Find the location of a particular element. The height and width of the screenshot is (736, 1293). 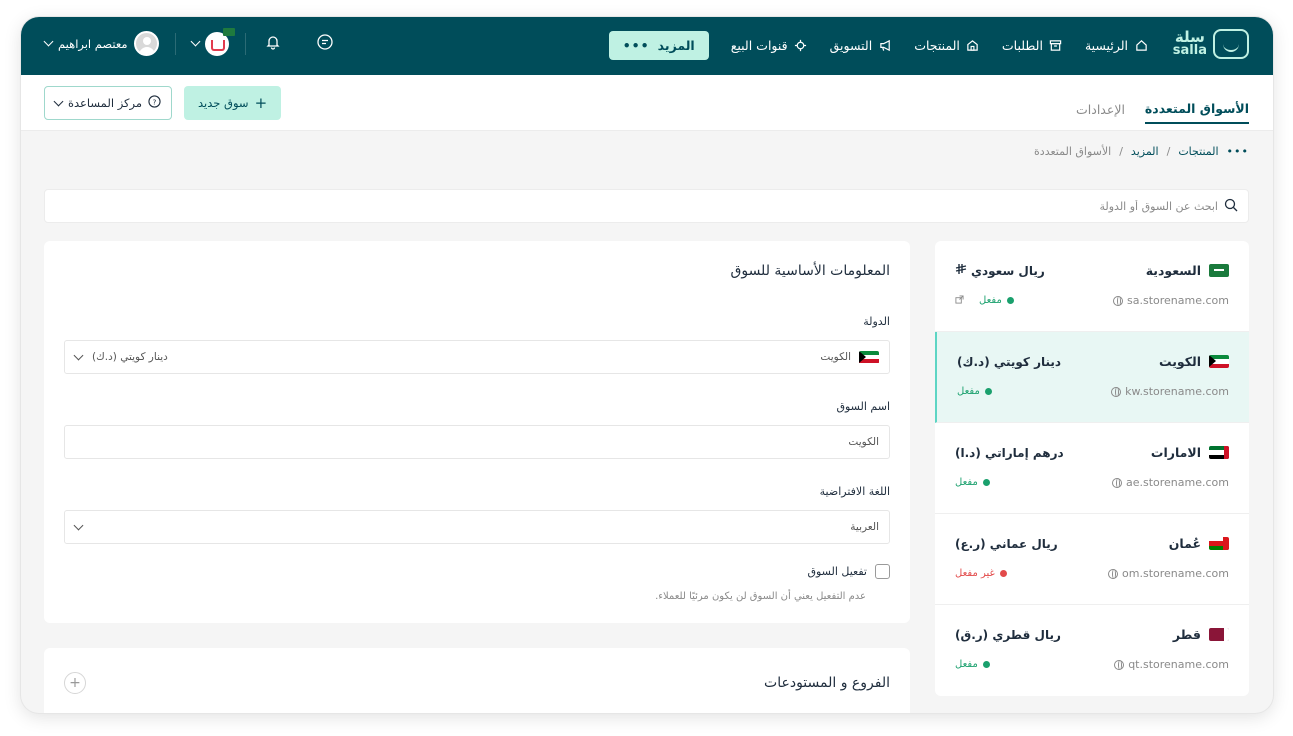

market-country: الامارات is located at coordinates (1175, 452).